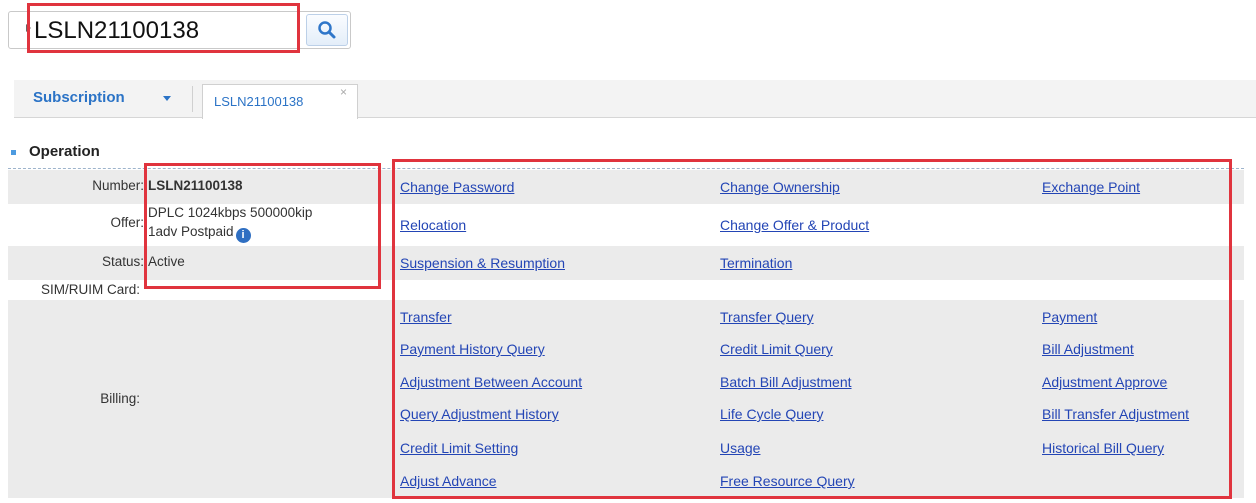 Image resolution: width=1256 pixels, height=503 pixels. What do you see at coordinates (118, 185) in the screenshot?
I see `number-label: Number:` at bounding box center [118, 185].